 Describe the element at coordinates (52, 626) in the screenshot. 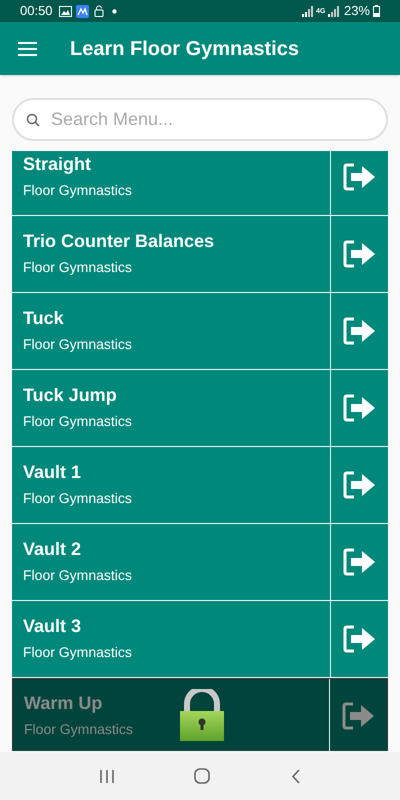

I see `item-title: Vault 3` at that location.